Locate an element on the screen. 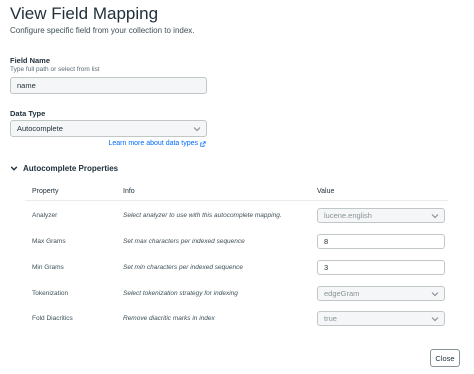 This screenshot has height=374, width=474. fold-diacritics-value: true is located at coordinates (330, 318).